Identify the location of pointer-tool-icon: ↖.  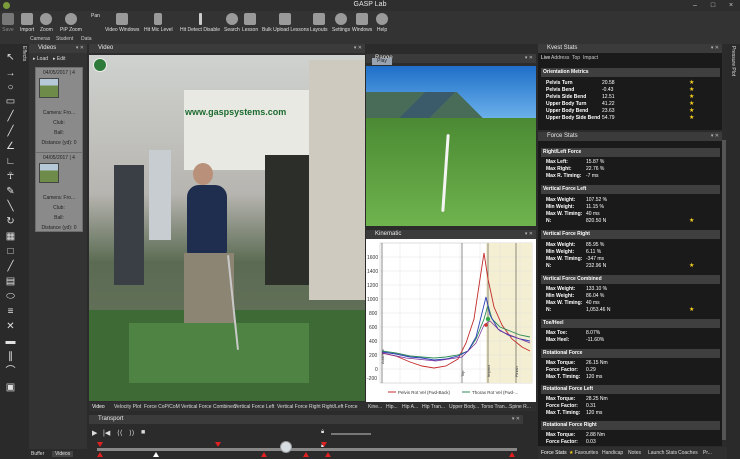
(10, 57).